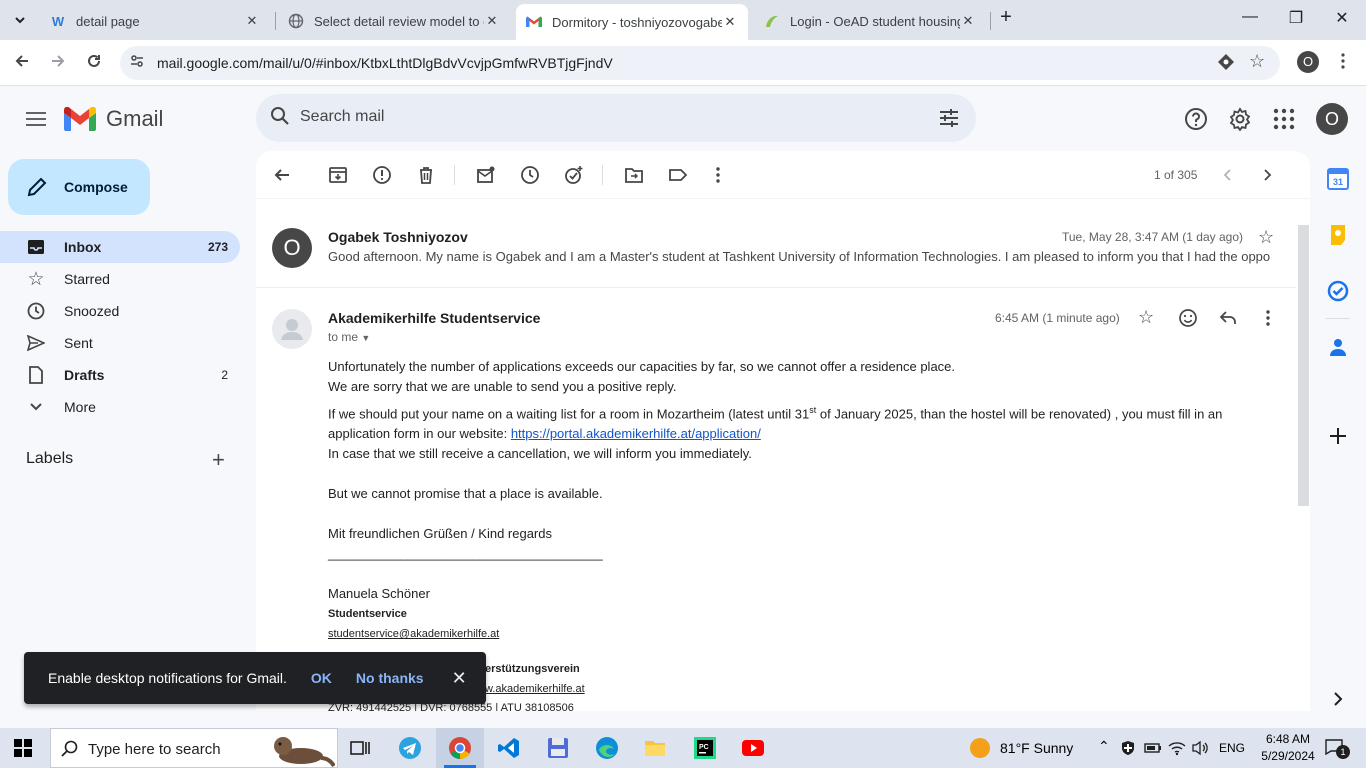  Describe the element at coordinates (1342, 18) in the screenshot. I see `close-window-button: ✕` at that location.